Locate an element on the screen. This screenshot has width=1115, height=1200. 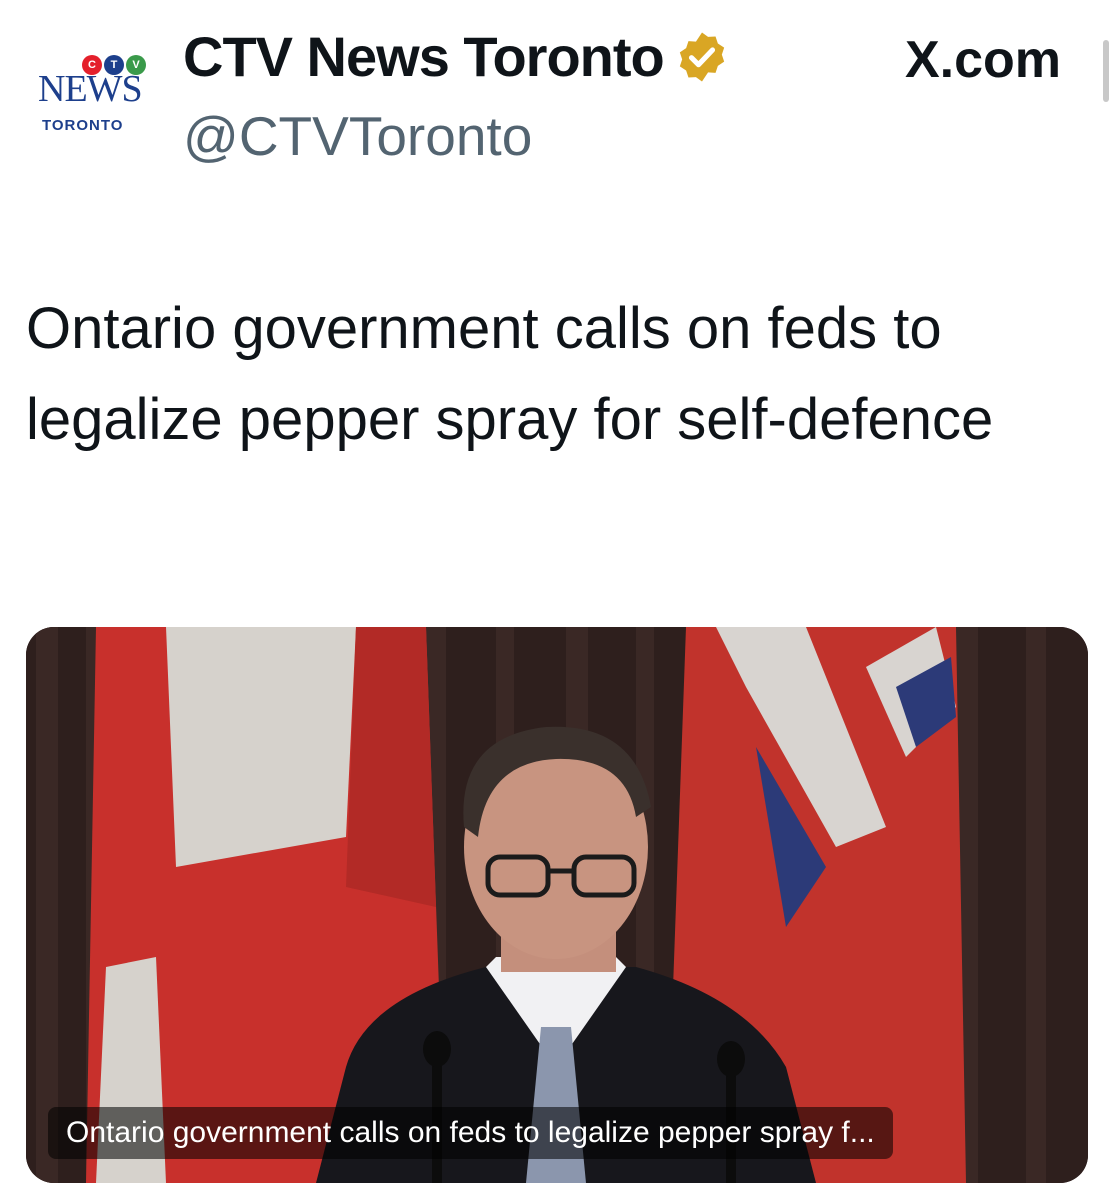
verified-badge-icon is located at coordinates (701, 56).